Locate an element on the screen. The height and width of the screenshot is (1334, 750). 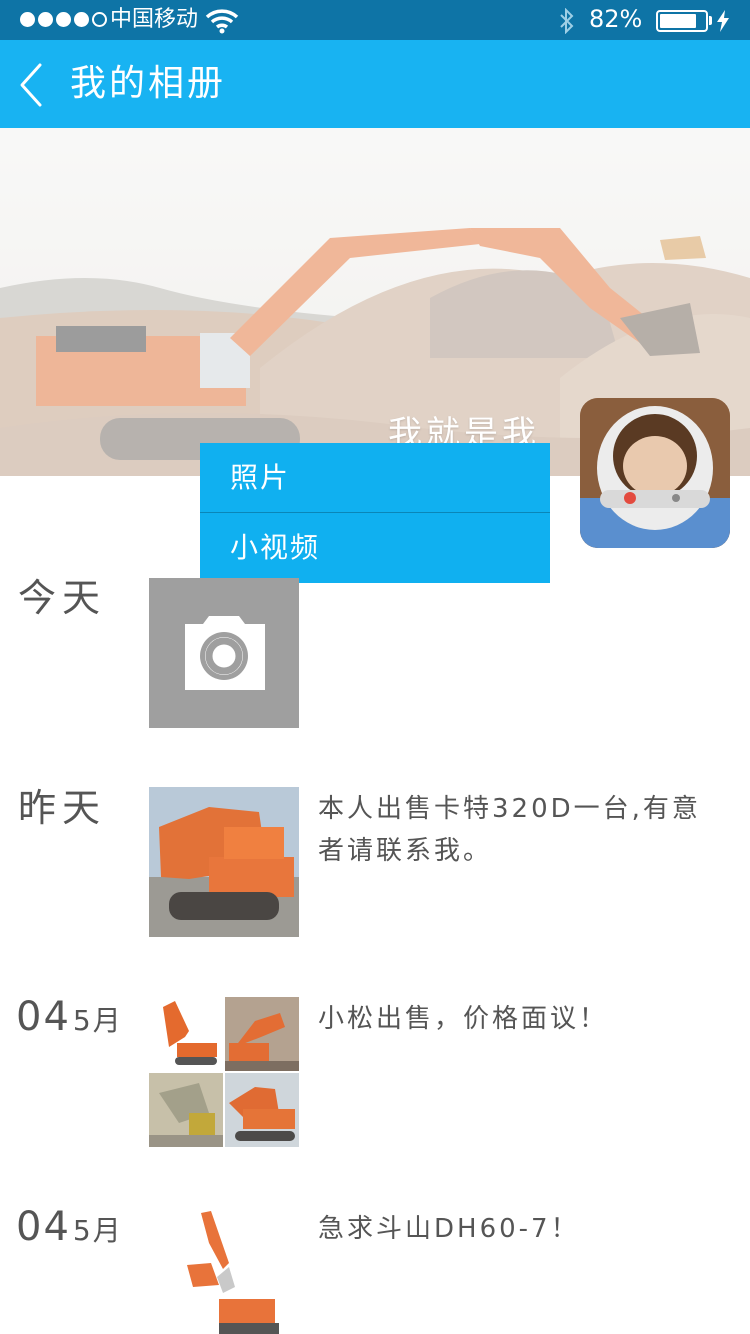
back-icon is located at coordinates (31, 85).